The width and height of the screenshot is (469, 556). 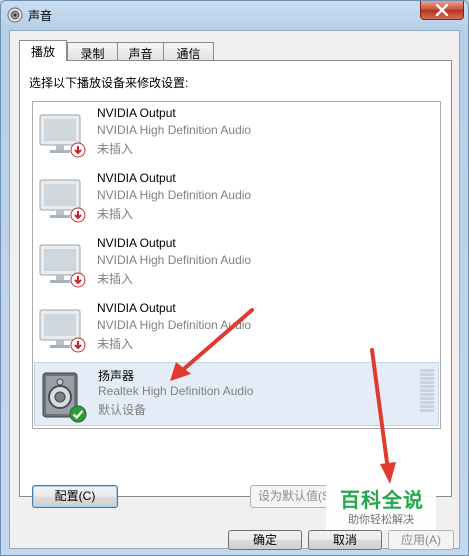 I want to click on configure-button: 配置(C), so click(x=75, y=496).